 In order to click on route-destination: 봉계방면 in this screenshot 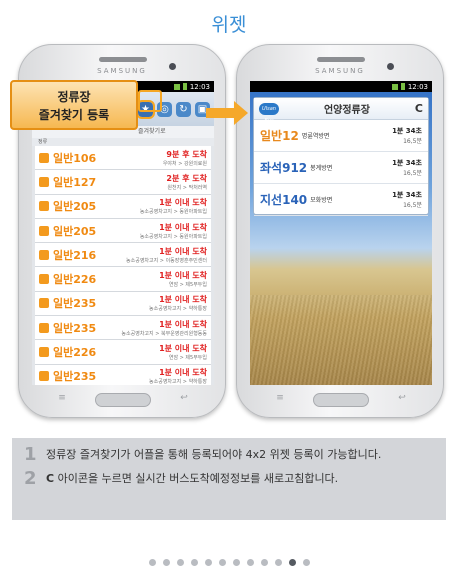, I will do `click(321, 168)`.